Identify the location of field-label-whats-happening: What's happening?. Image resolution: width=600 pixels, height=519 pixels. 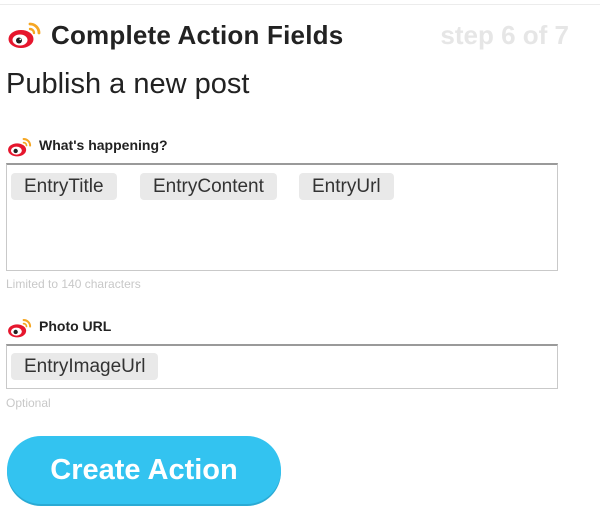
(157, 146).